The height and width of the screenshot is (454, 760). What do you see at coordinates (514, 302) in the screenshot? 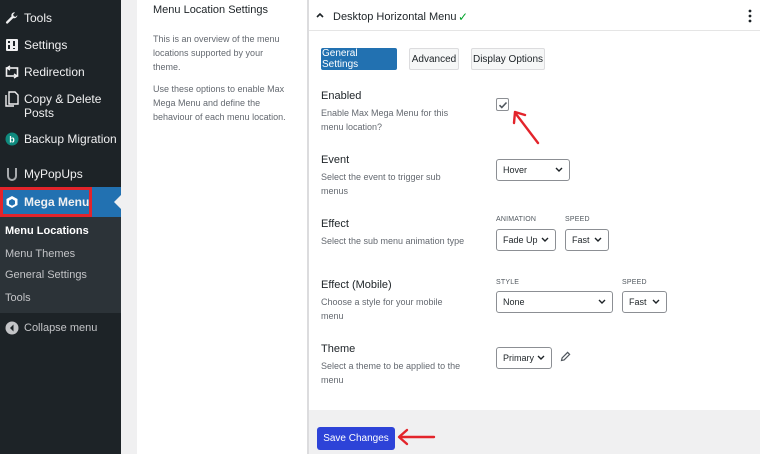
I see `mobile-style-value: None` at bounding box center [514, 302].